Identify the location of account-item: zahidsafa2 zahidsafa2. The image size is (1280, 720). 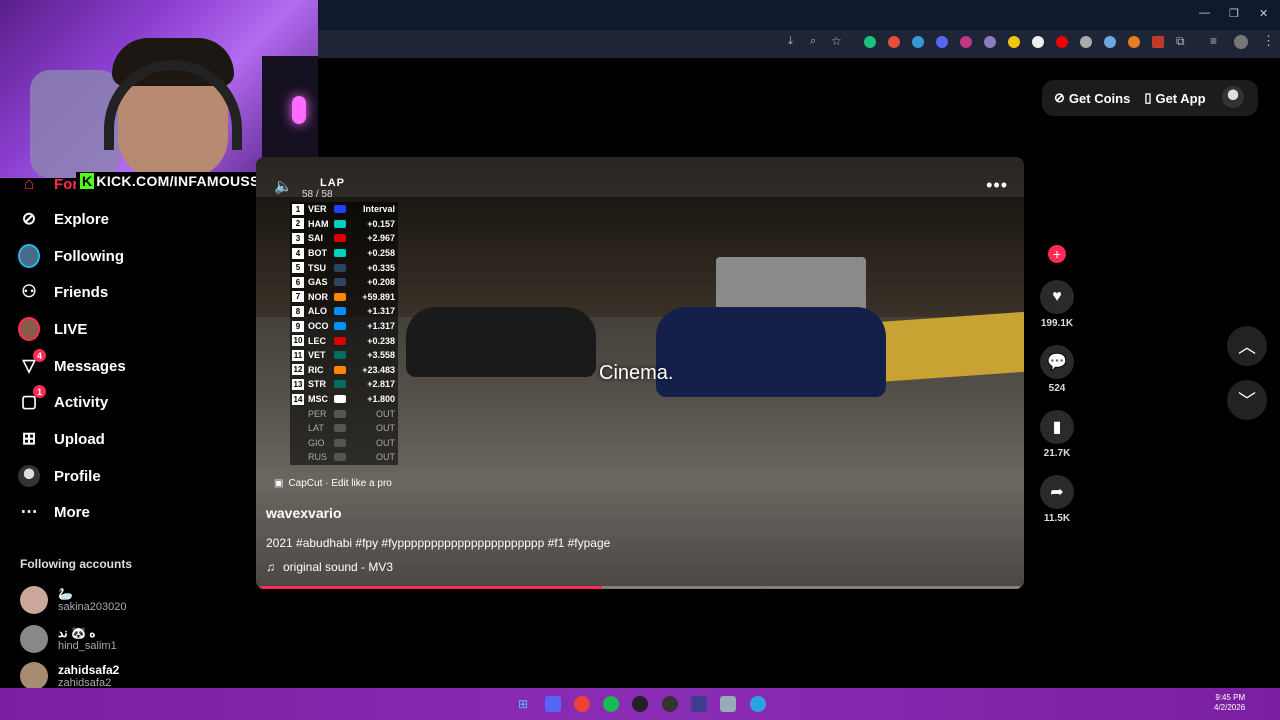
(69, 676).